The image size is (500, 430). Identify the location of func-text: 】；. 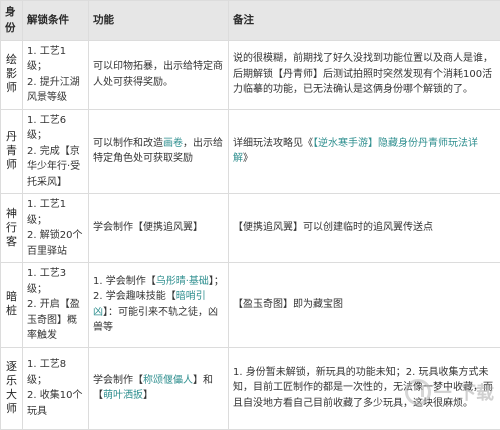
(216, 281).